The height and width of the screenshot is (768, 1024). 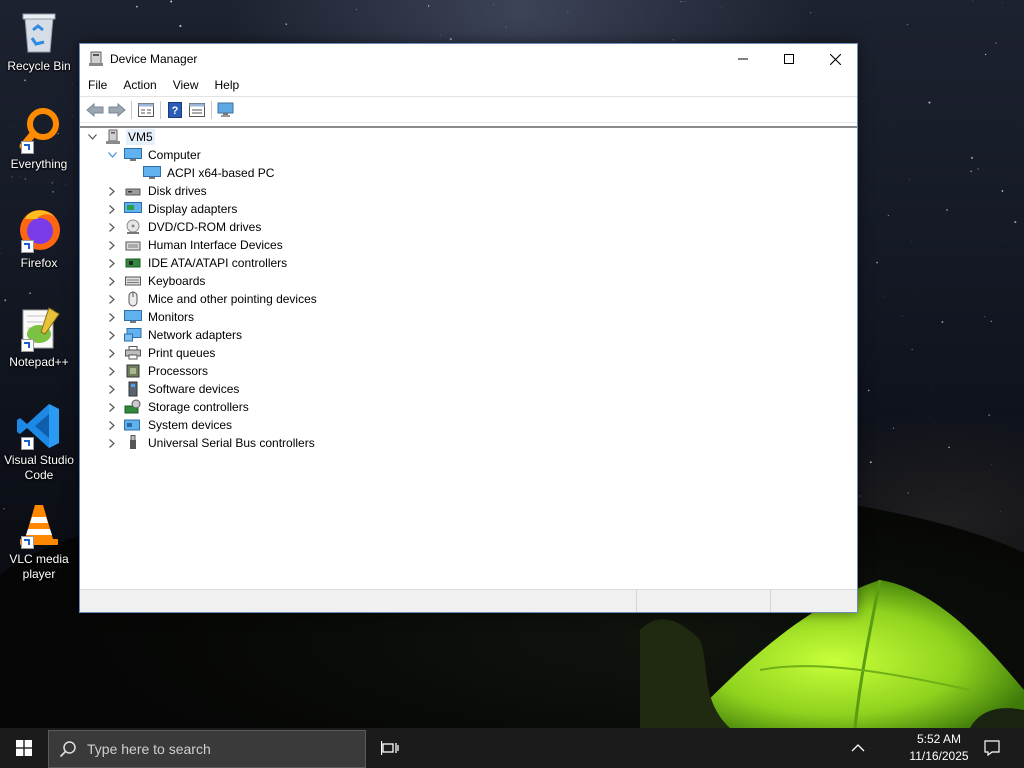 I want to click on tree-node-category: Network adapters, so click(x=175, y=335).